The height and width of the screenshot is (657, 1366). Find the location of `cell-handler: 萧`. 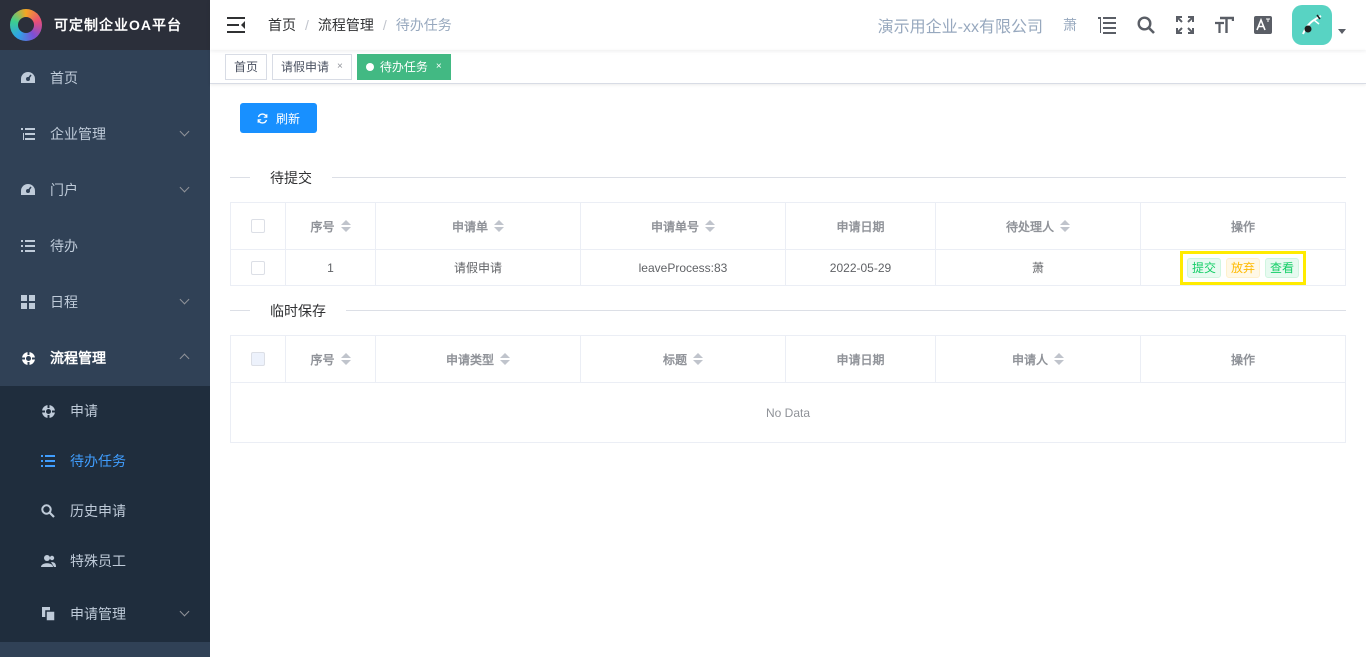

cell-handler: 萧 is located at coordinates (1038, 267).